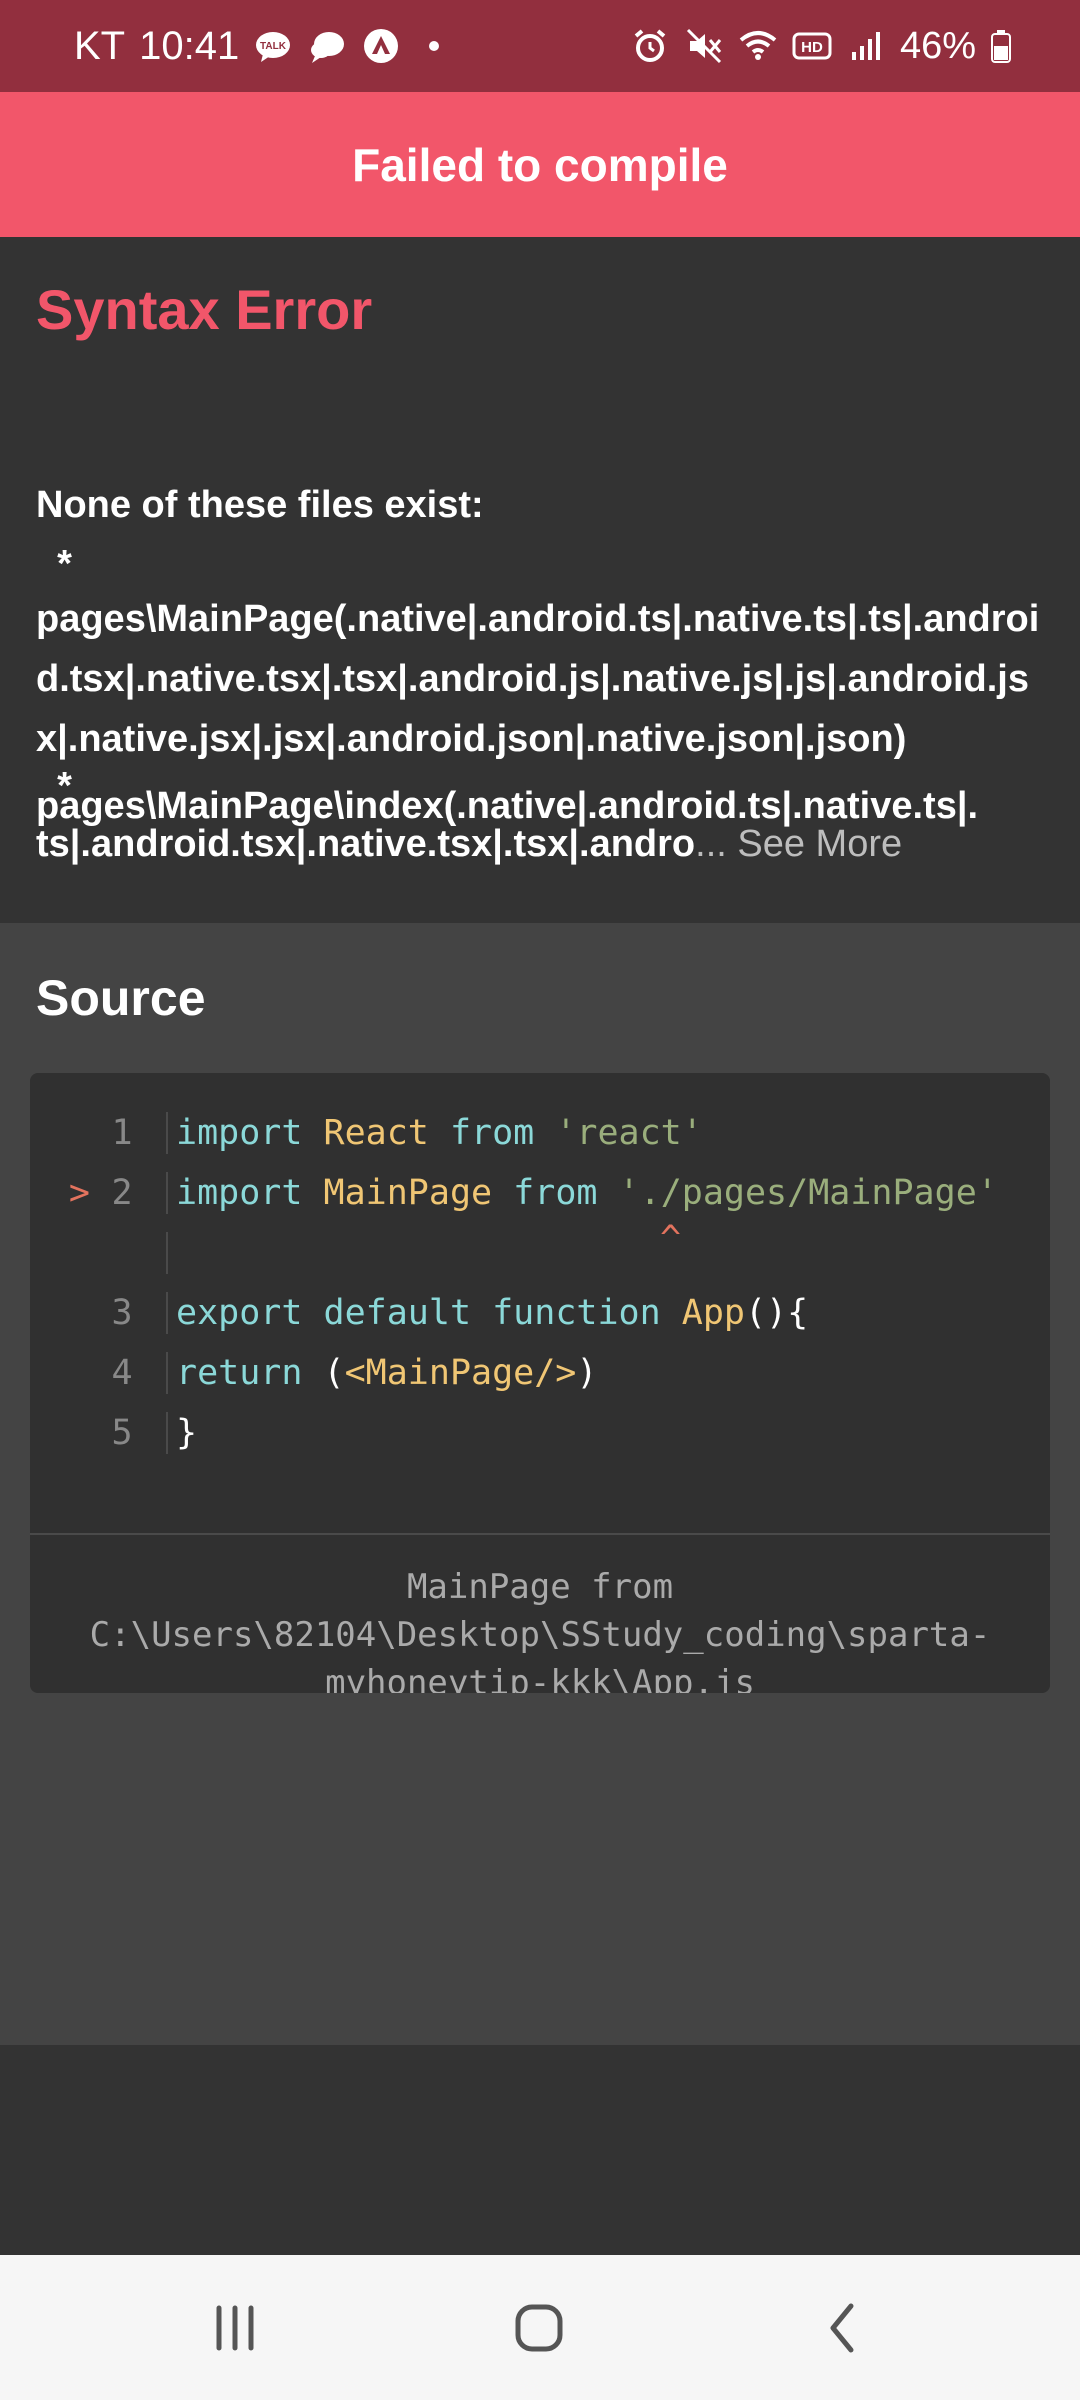 This screenshot has width=1080, height=2400. Describe the element at coordinates (704, 46) in the screenshot. I see `mute-icon` at that location.